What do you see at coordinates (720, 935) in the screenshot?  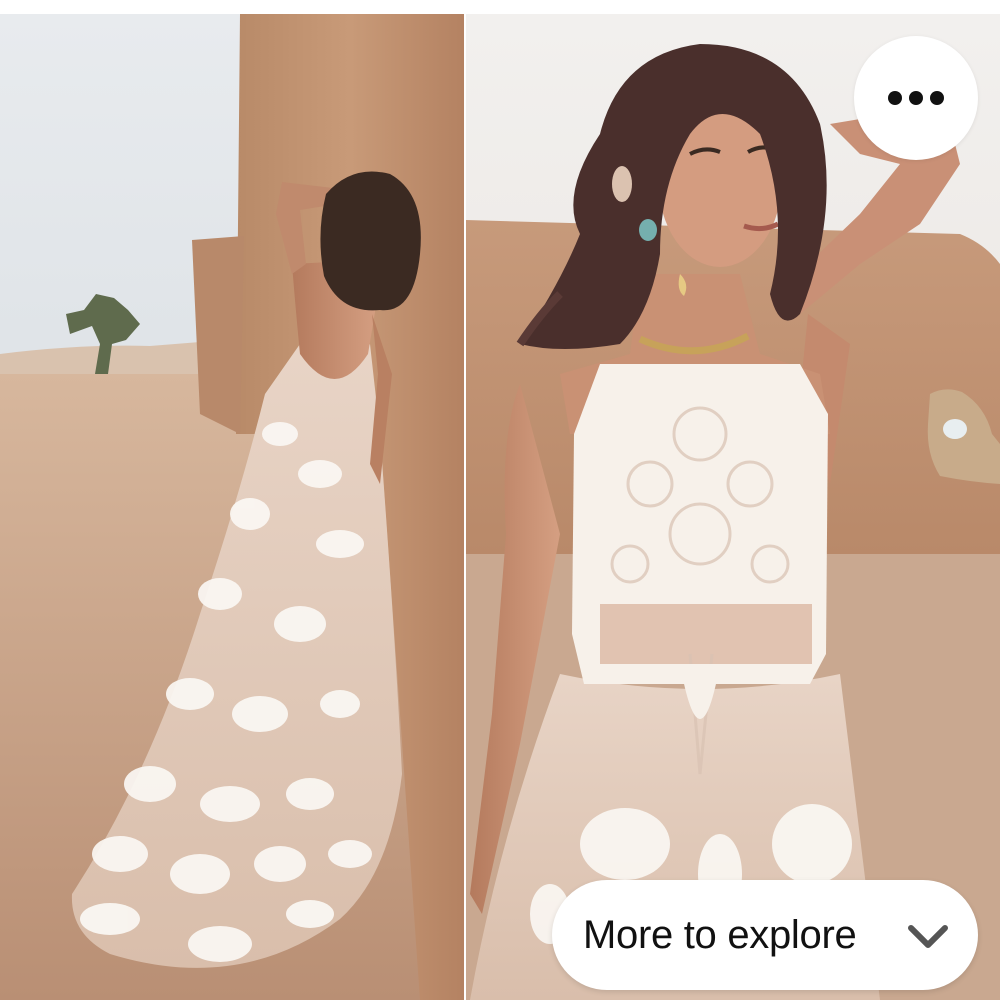 I see `more-to-explore-label: More to explore` at bounding box center [720, 935].